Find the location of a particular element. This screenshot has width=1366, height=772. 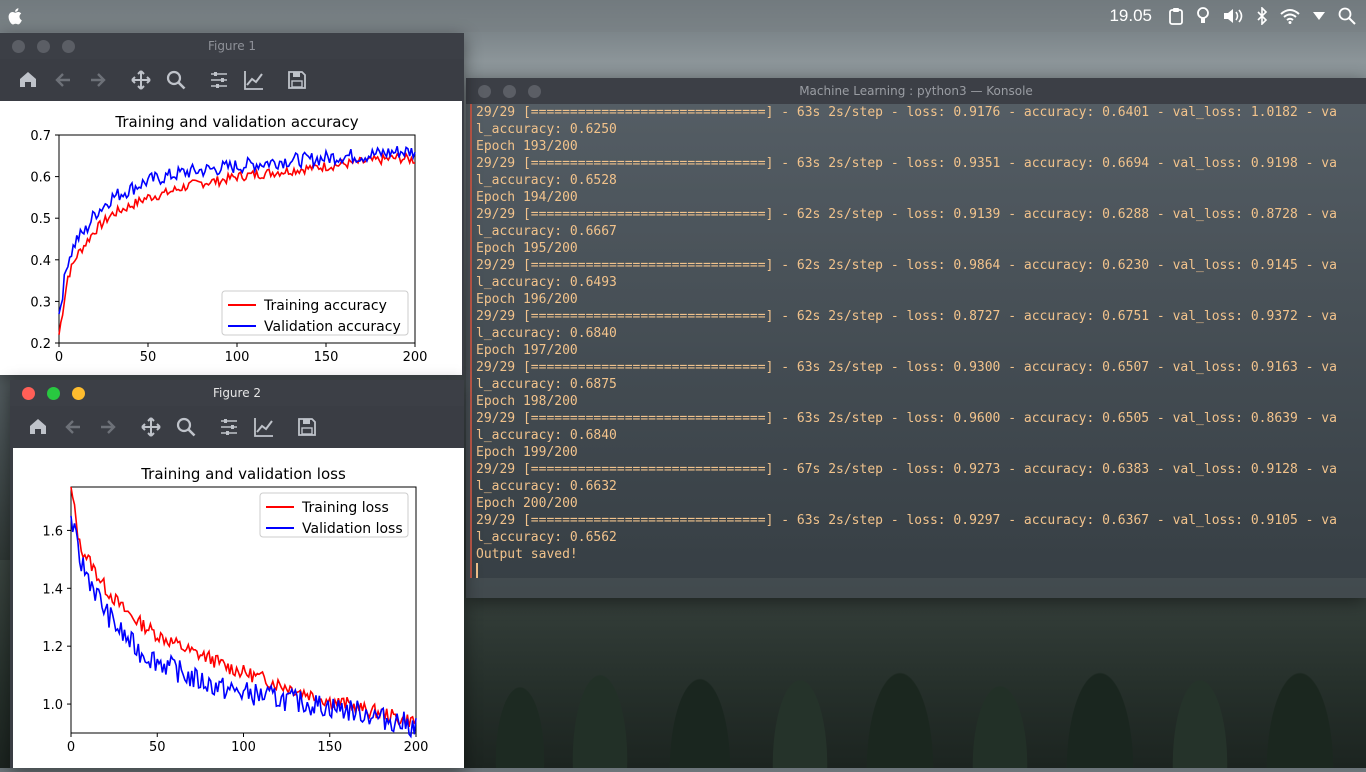

konsole-titlebar: Machine Learning : python3 — Konsole is located at coordinates (916, 91).